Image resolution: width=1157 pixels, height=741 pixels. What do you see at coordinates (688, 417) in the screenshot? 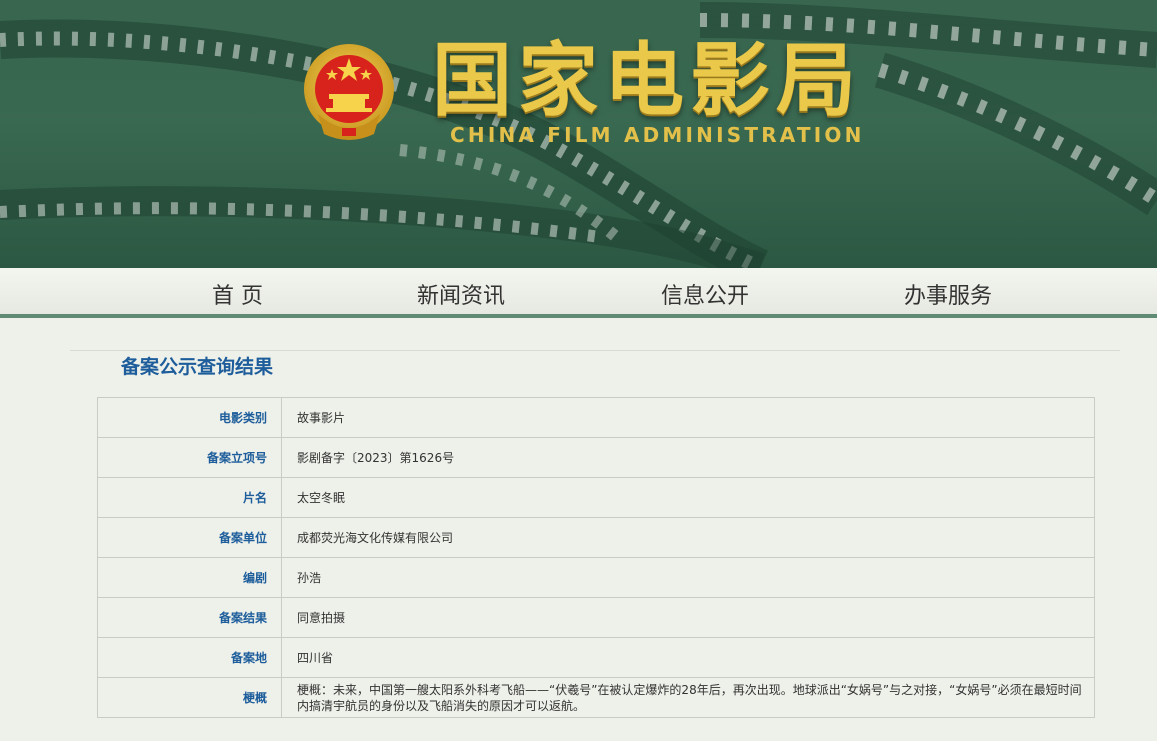
I see `field-value: 故事影片` at bounding box center [688, 417].